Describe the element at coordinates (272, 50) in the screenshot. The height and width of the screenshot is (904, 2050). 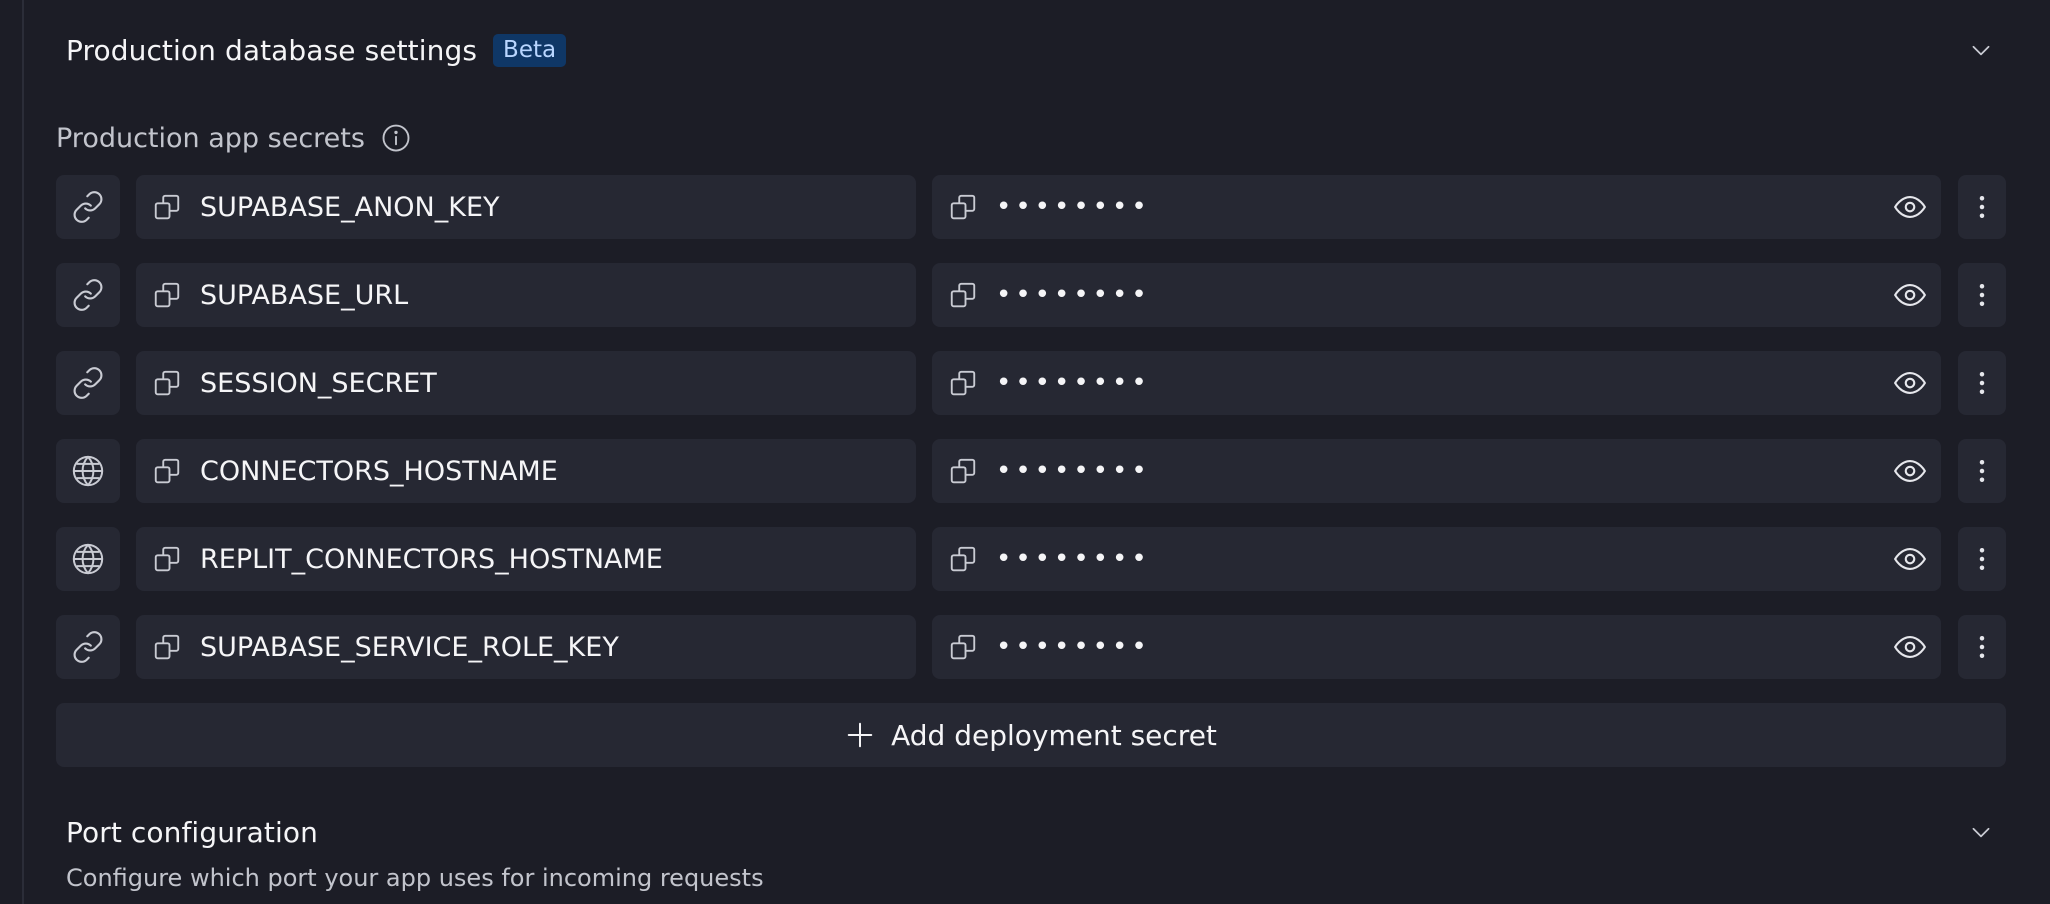
I see `db-settings-title: Production database settings` at that location.